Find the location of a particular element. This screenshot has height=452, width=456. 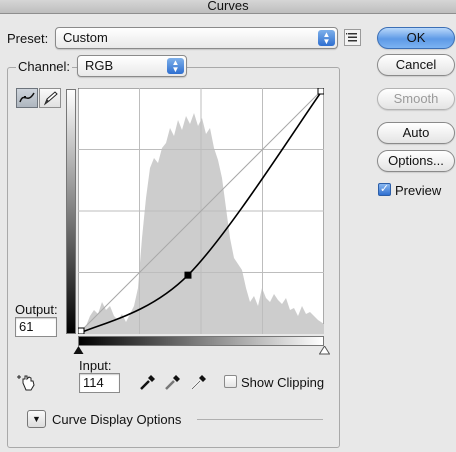

pencil-icon is located at coordinates (50, 98).